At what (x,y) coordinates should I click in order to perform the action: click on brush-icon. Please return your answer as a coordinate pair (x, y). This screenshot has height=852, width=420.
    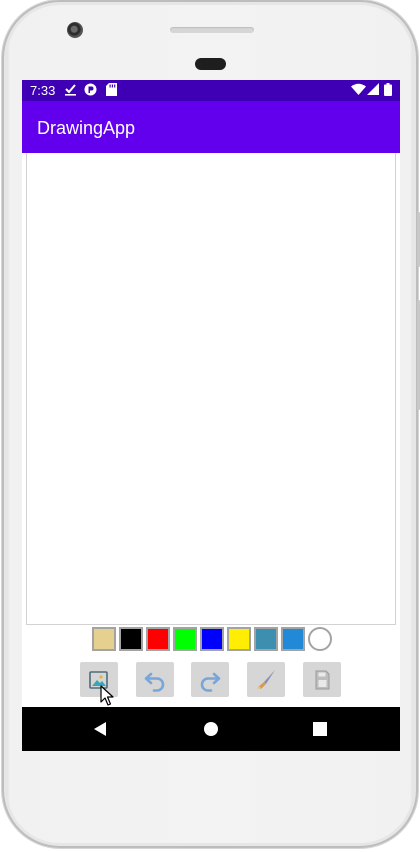
    Looking at the image, I should click on (266, 679).